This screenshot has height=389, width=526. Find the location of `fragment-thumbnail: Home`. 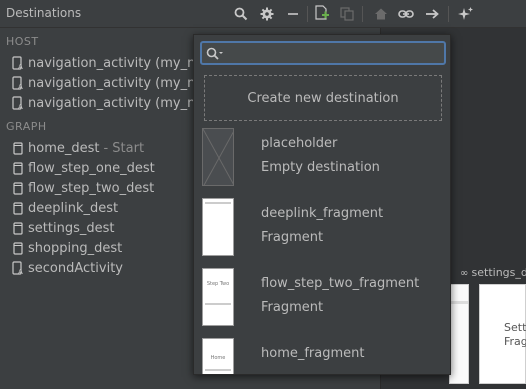

fragment-thumbnail: Home is located at coordinates (218, 356).